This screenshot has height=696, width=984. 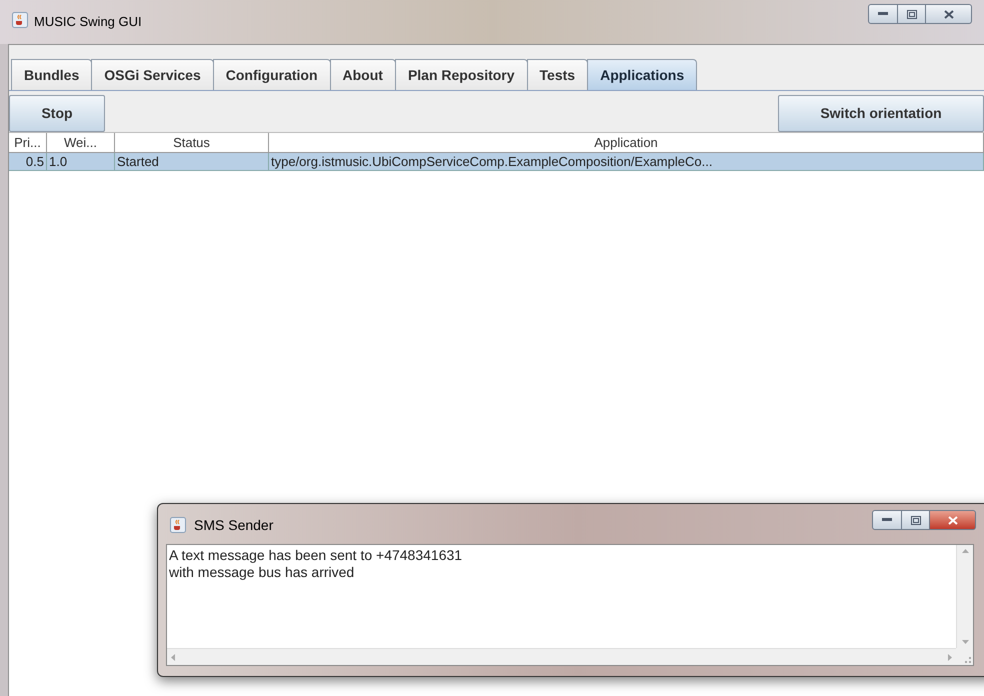 I want to click on tab: OSGi Services, so click(x=152, y=74).